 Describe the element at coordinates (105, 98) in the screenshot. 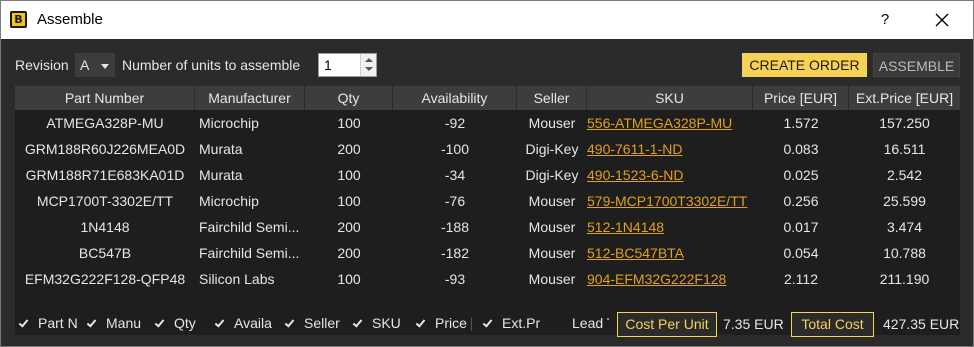

I see `column-header-part-number: Part Number` at that location.